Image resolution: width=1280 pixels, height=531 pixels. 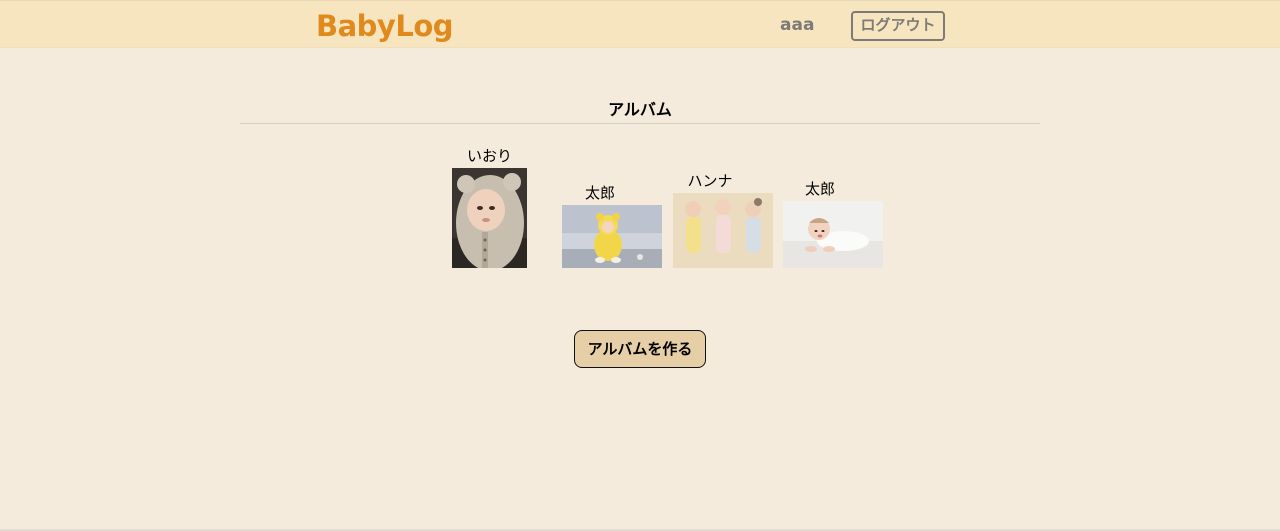 I want to click on album-card-1: いおり, so click(x=489, y=206).